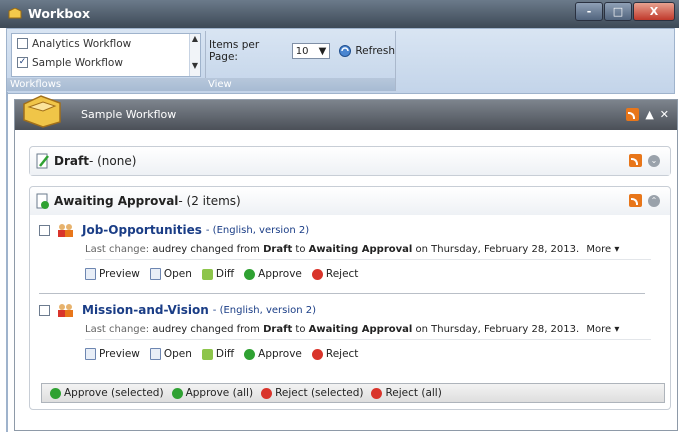  What do you see at coordinates (22, 43) in the screenshot?
I see `analytics-workflow-checkbox` at bounding box center [22, 43].